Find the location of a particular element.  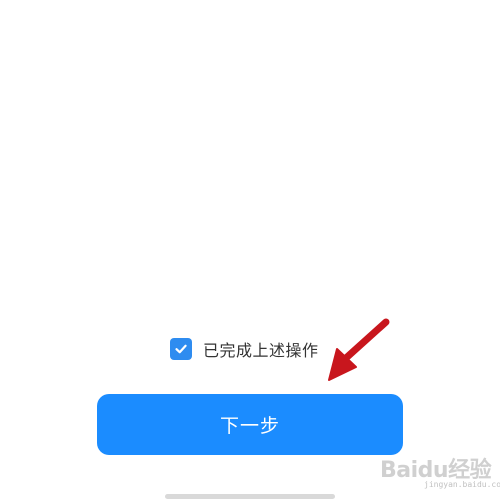

watermark-url: jingyan.baidu.com is located at coordinates (462, 484).